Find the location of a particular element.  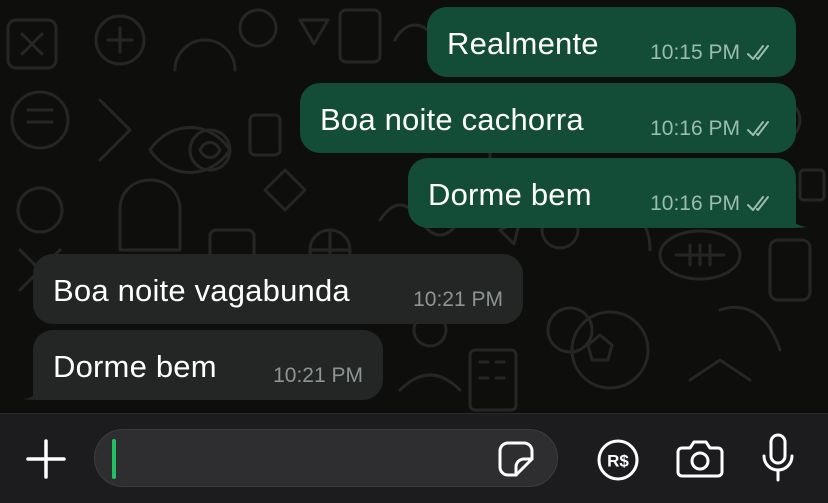

message-meta: 10:15 PM is located at coordinates (712, 53).